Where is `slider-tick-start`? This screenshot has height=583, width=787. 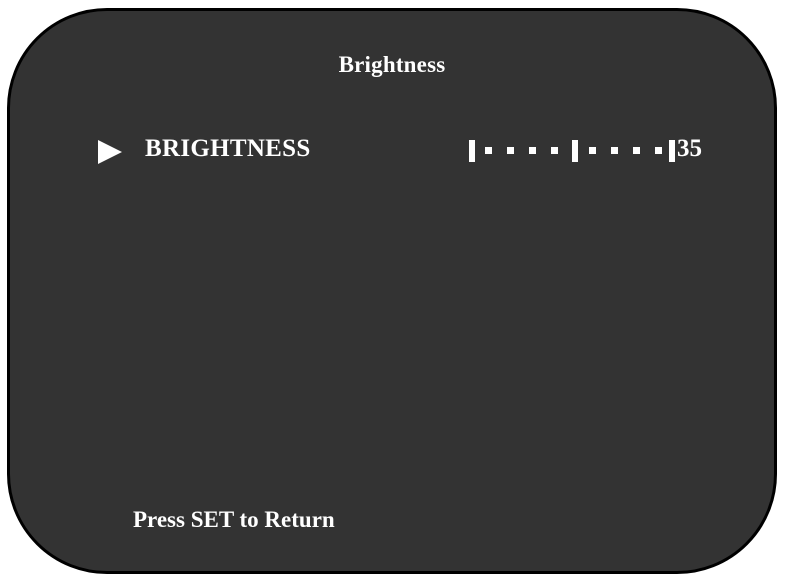
slider-tick-start is located at coordinates (472, 151).